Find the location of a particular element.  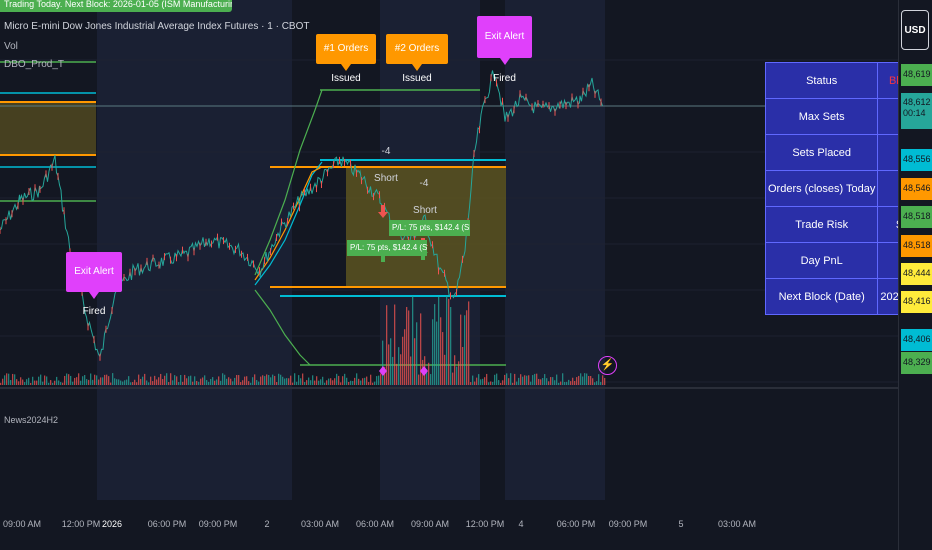

volume-indicator-label: Vol is located at coordinates (11, 46).